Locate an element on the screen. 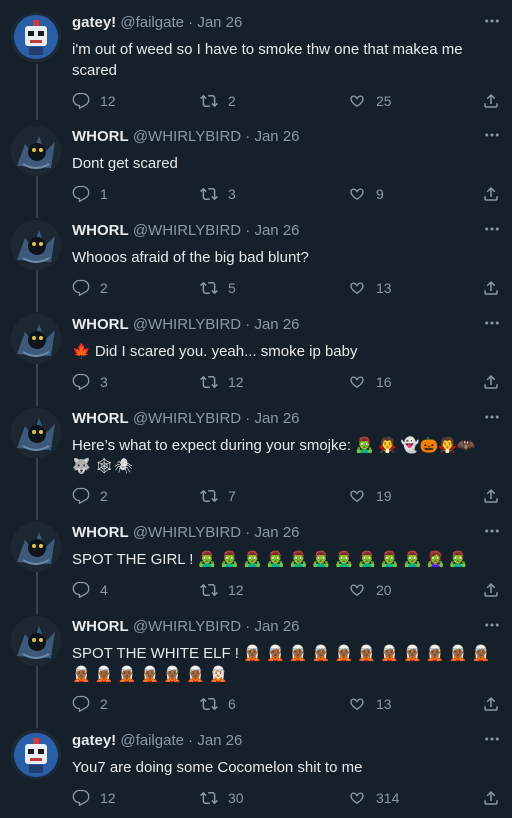 Image resolution: width=512 pixels, height=818 pixels. tweet-actions: 2 7 19 is located at coordinates (286, 496).